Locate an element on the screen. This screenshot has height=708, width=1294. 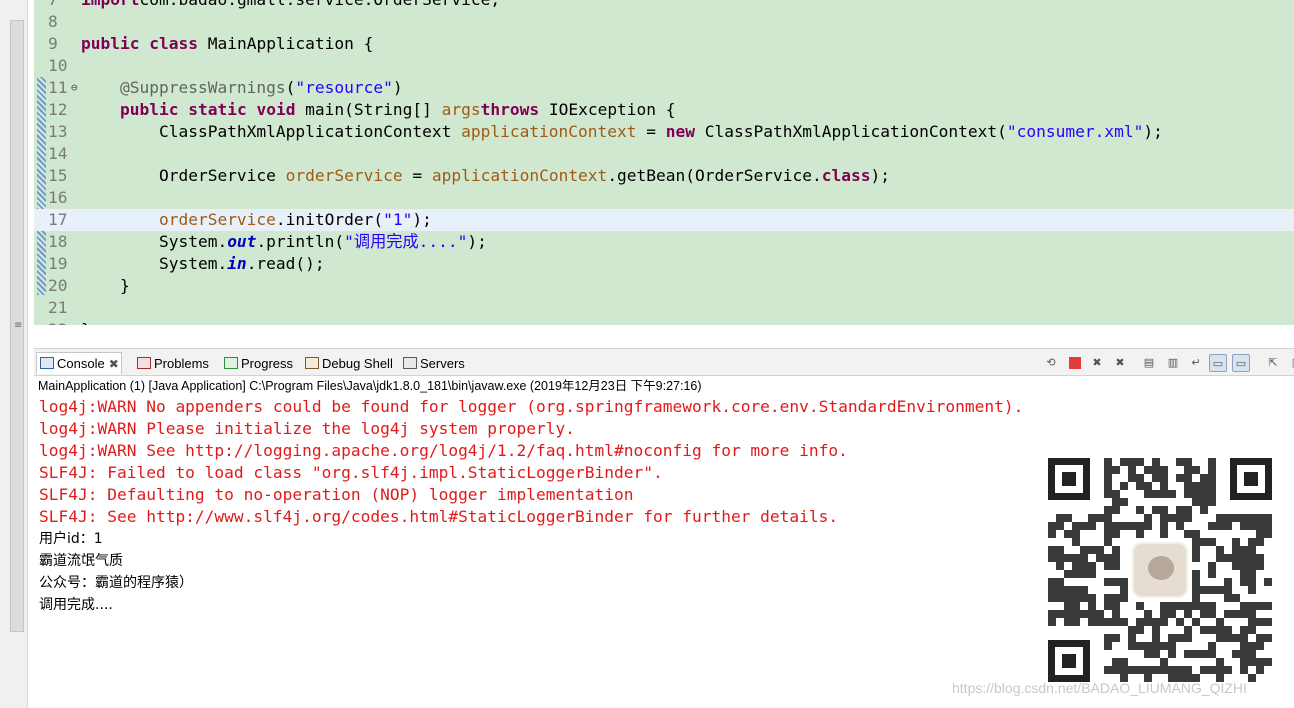
code-token: import is located at coordinates (110, 4).